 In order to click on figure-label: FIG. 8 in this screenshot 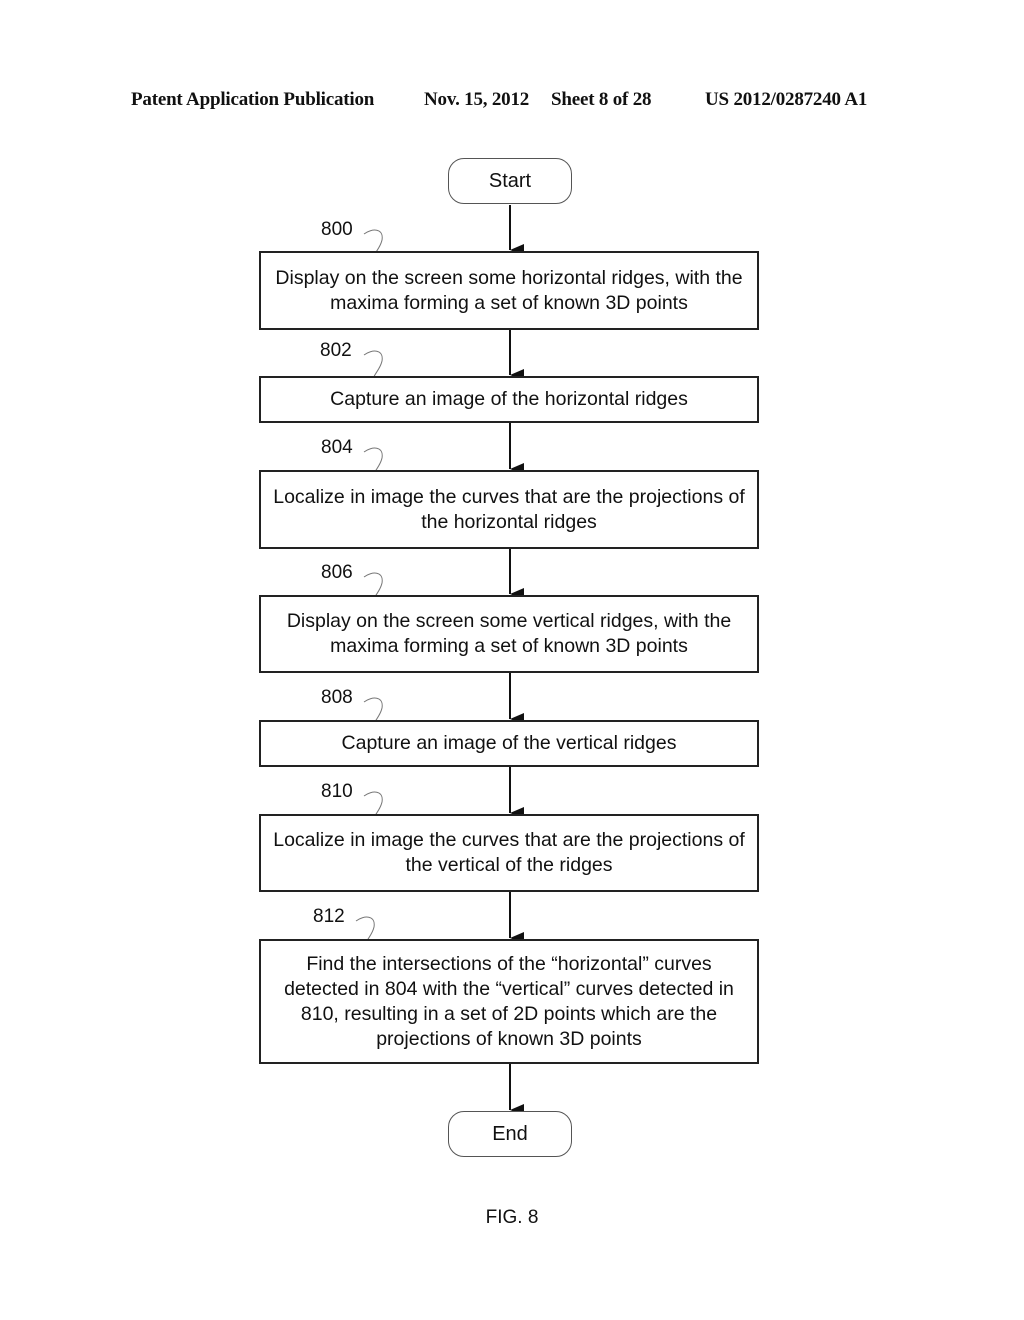, I will do `click(512, 1217)`.